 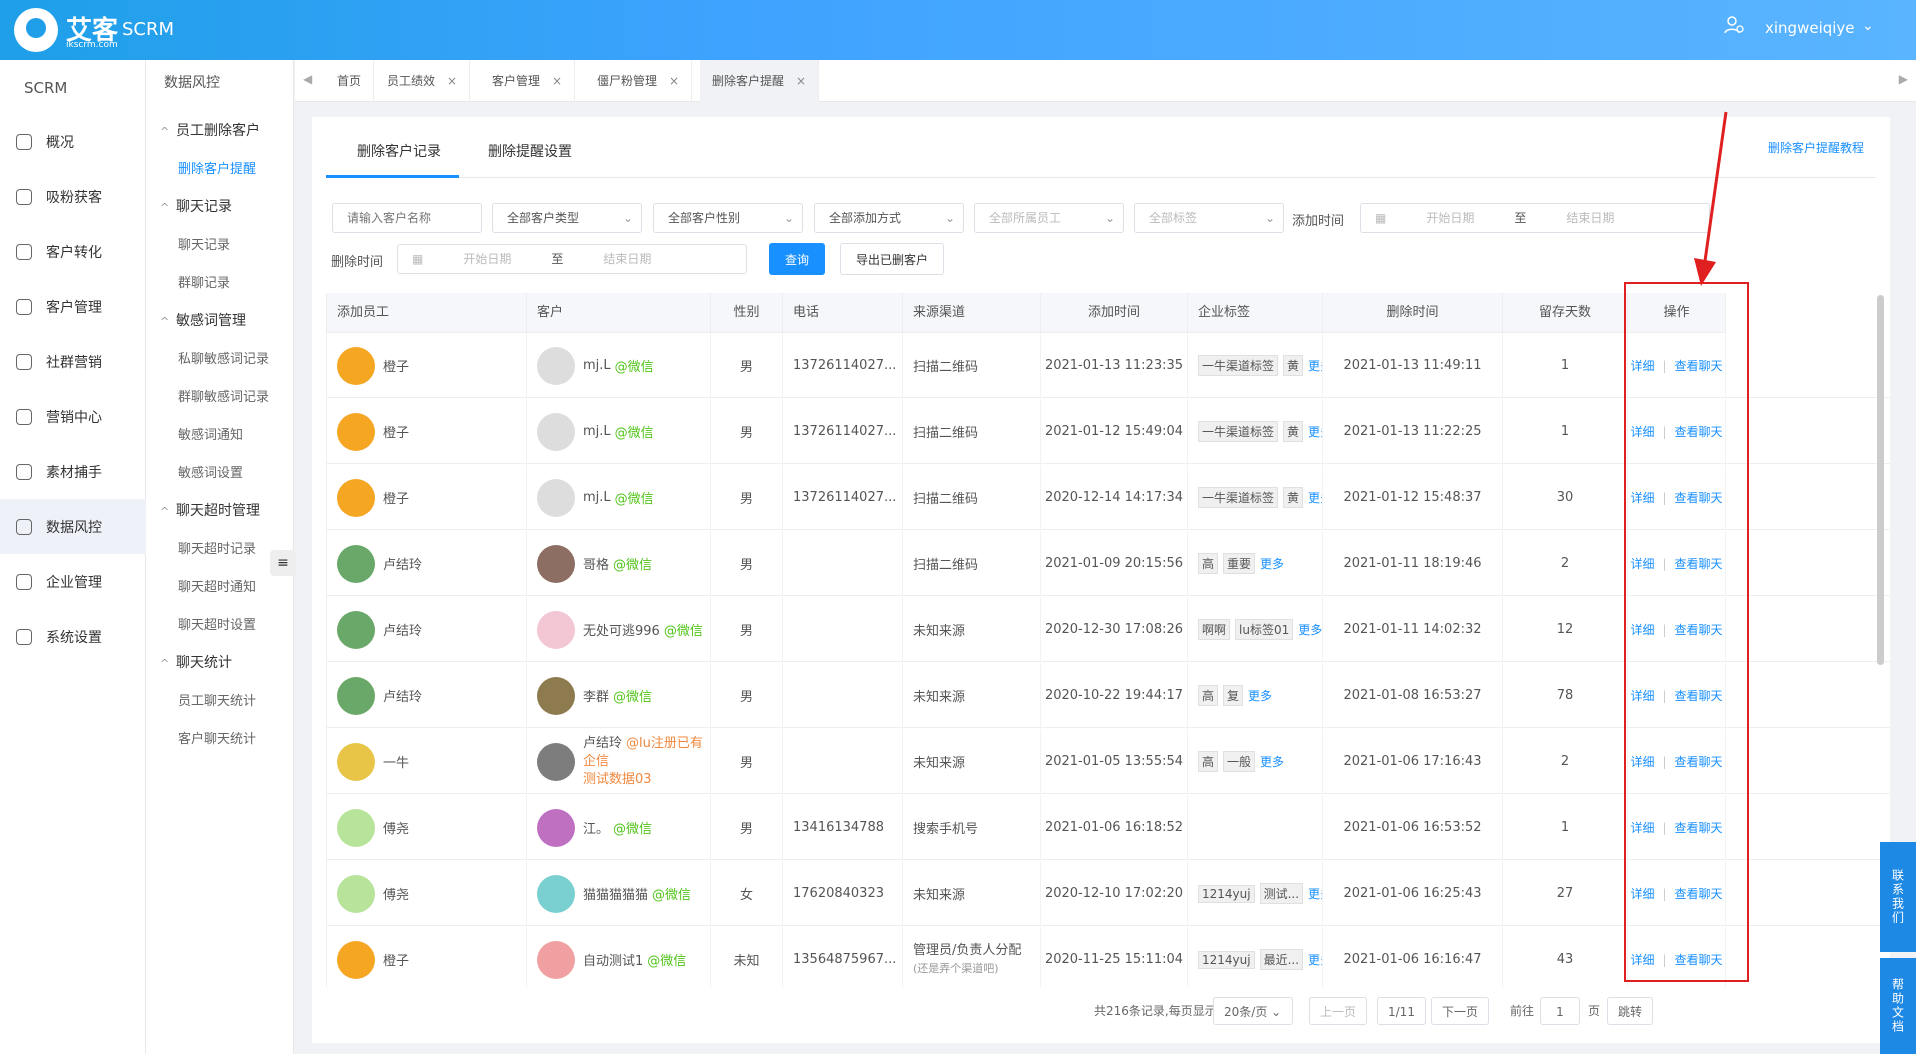 What do you see at coordinates (210, 471) in the screenshot?
I see `subnav-item: 敏感词设置` at bounding box center [210, 471].